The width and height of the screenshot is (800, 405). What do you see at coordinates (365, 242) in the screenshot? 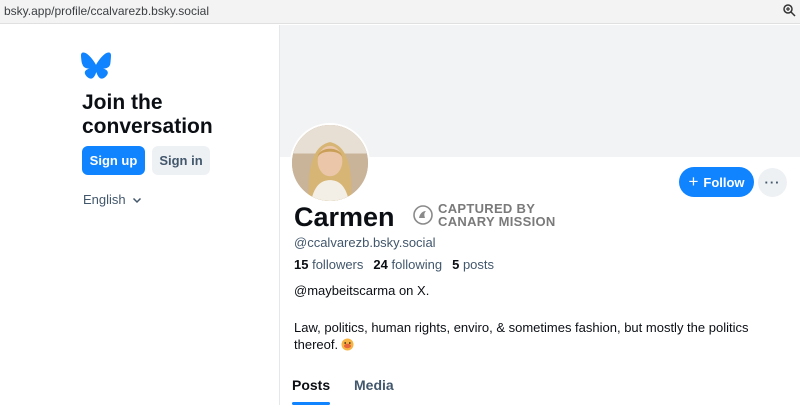
I see `profile-handle: @ccalvarezb.bsky.social` at bounding box center [365, 242].